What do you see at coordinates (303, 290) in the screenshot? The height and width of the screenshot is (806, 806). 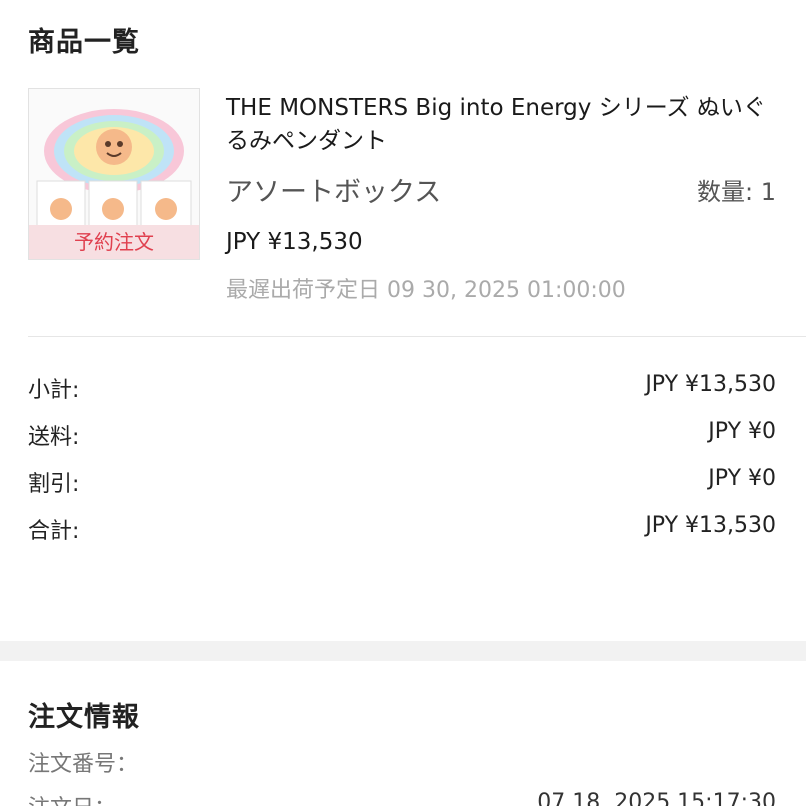 I see `ship-date-label: 最遅出荷予定日` at bounding box center [303, 290].